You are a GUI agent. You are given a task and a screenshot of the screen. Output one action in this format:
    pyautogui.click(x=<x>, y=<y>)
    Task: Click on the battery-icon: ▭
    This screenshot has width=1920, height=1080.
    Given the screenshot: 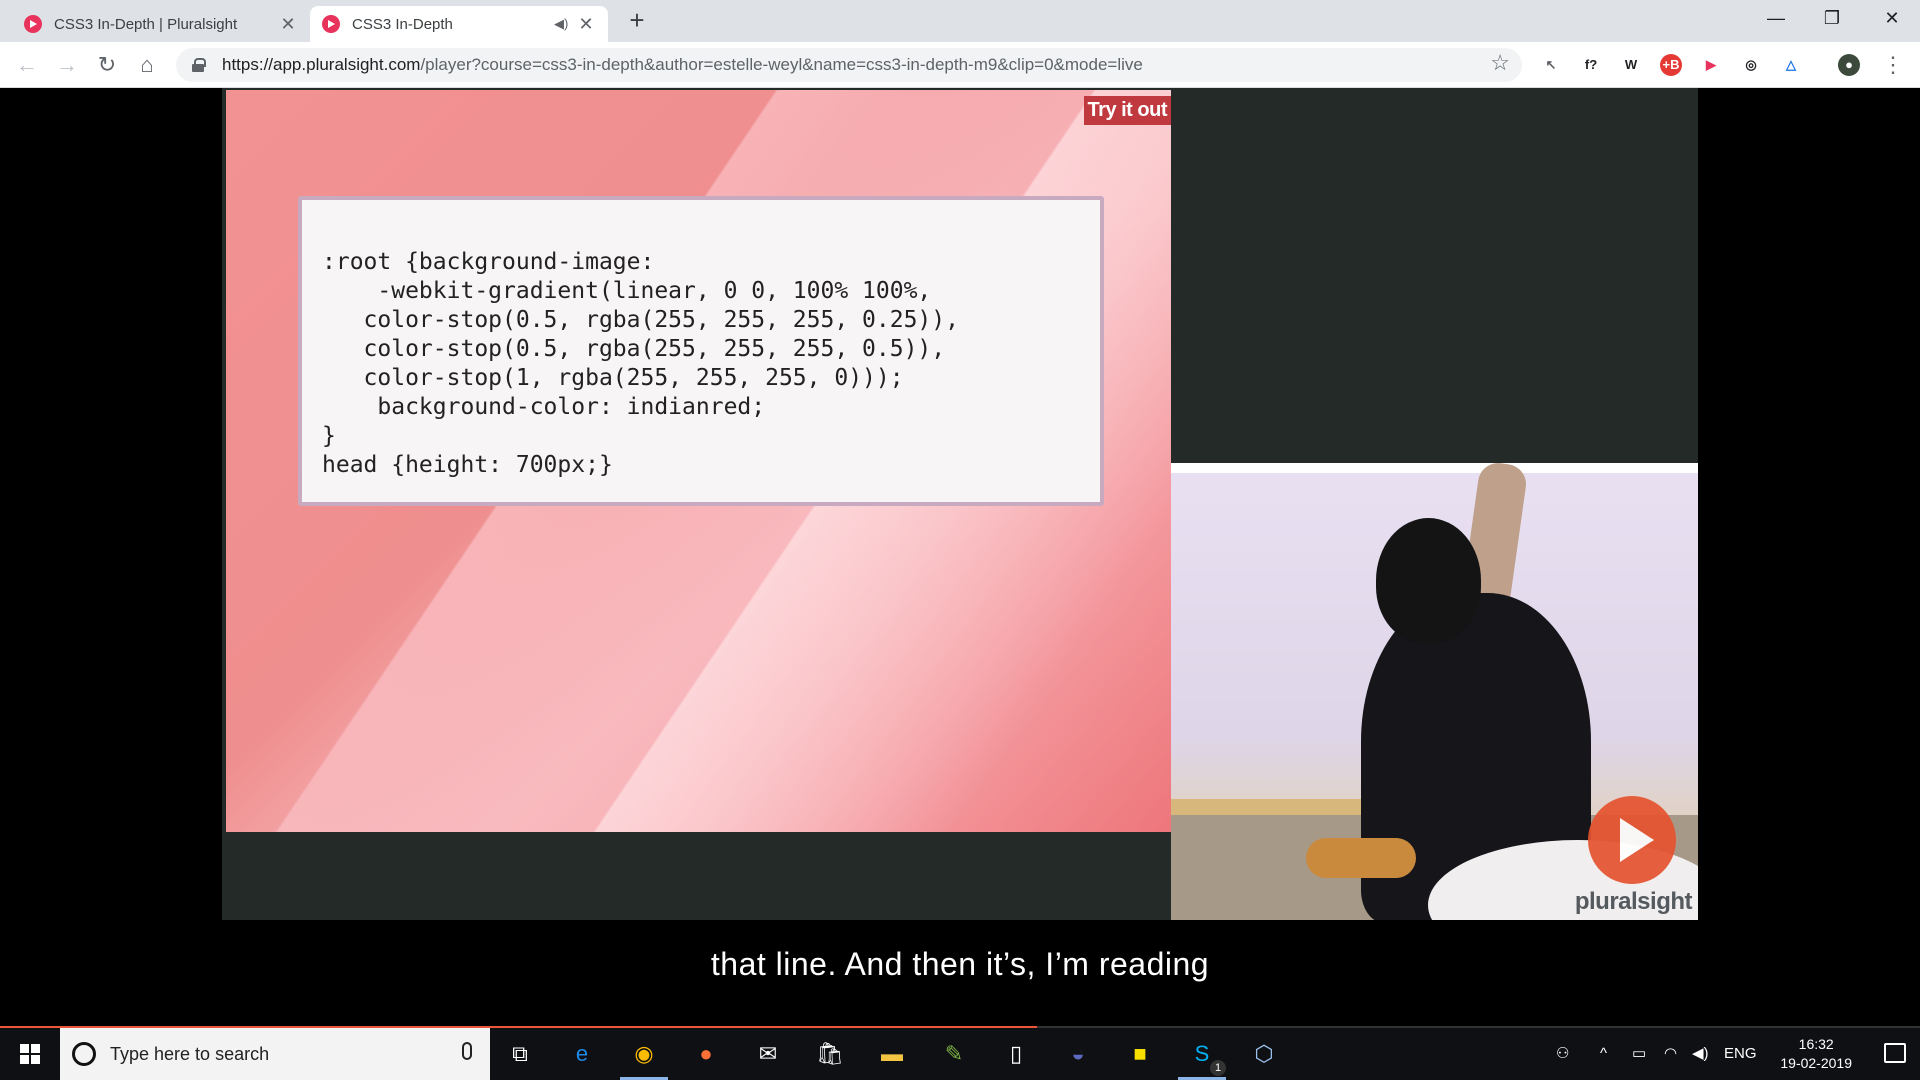 What is the action you would take?
    pyautogui.click(x=1639, y=1054)
    